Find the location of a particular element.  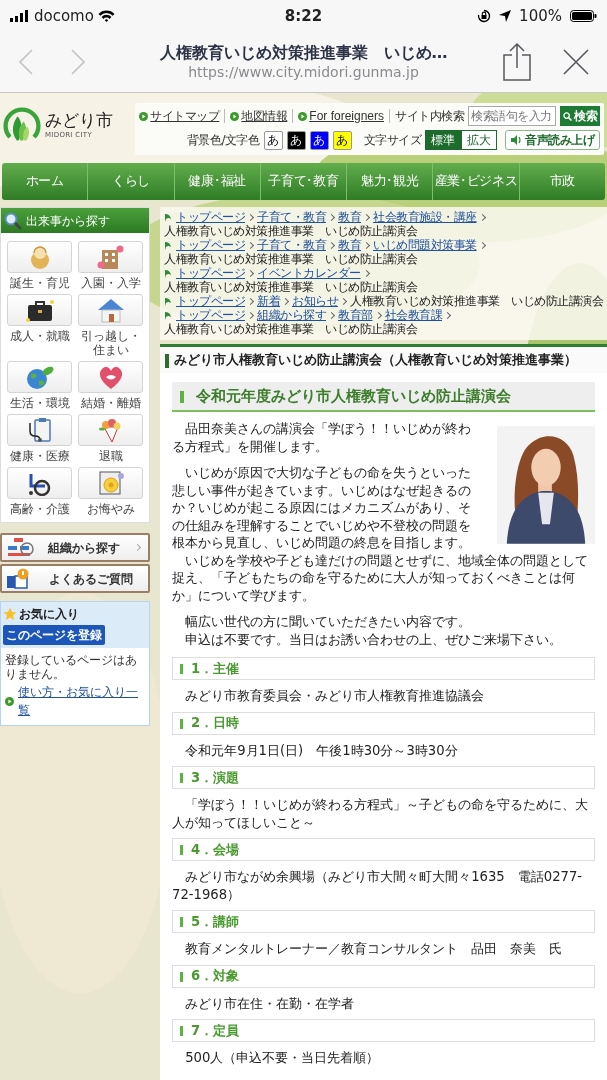

url-text: https://www.city.midori.gunma.jp is located at coordinates (303, 72).